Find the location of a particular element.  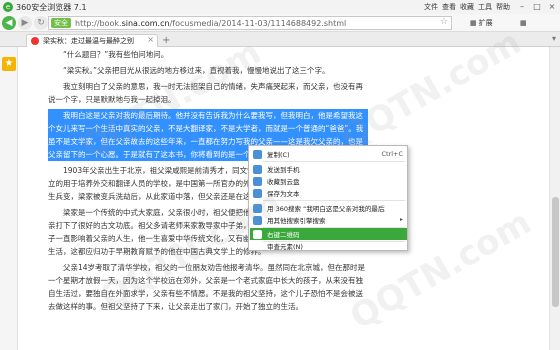

copy-icon is located at coordinates (257, 154).